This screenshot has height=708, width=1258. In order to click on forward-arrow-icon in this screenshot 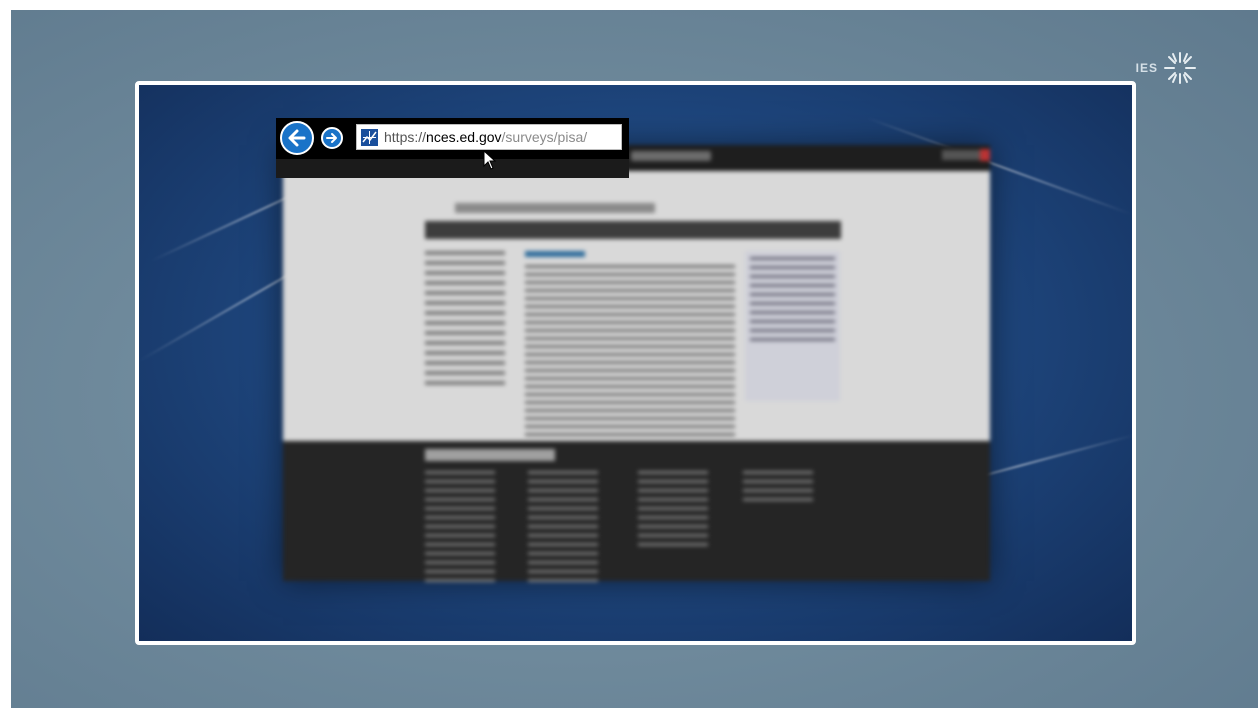, I will do `click(331, 138)`.